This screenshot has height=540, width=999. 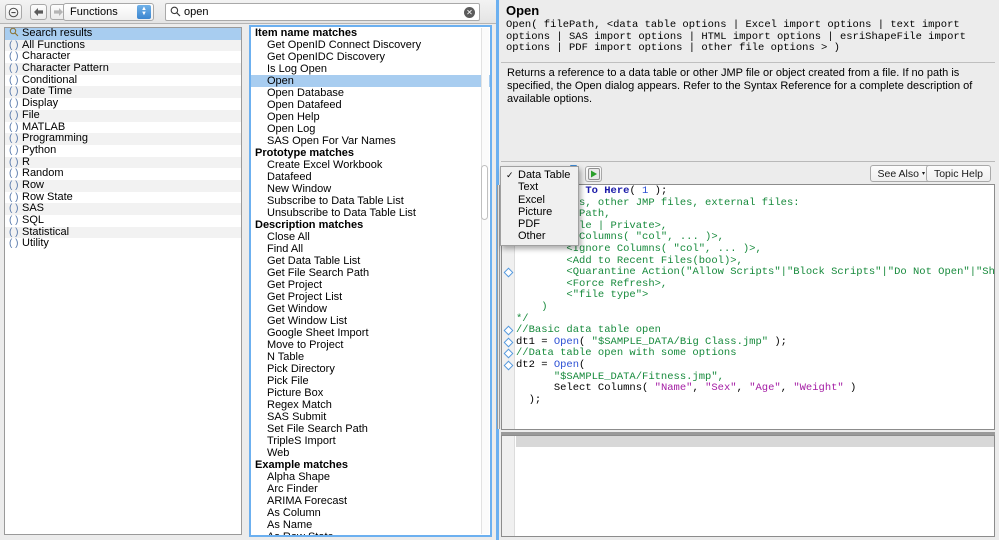 What do you see at coordinates (370, 261) in the screenshot?
I see `matches-list-item: Get Data Table List` at bounding box center [370, 261].